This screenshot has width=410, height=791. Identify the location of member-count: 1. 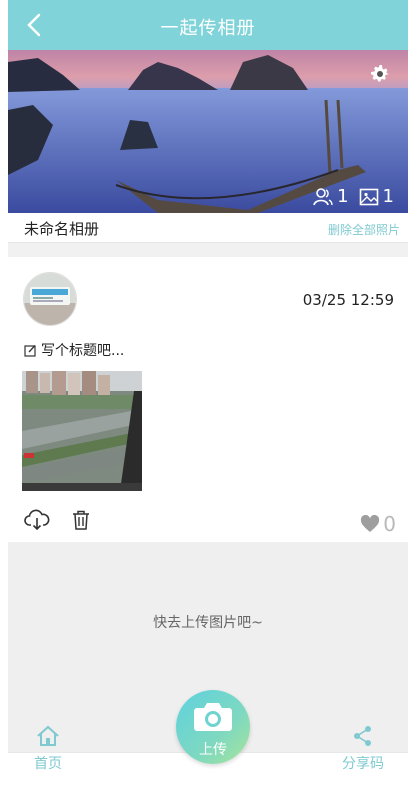
(343, 196).